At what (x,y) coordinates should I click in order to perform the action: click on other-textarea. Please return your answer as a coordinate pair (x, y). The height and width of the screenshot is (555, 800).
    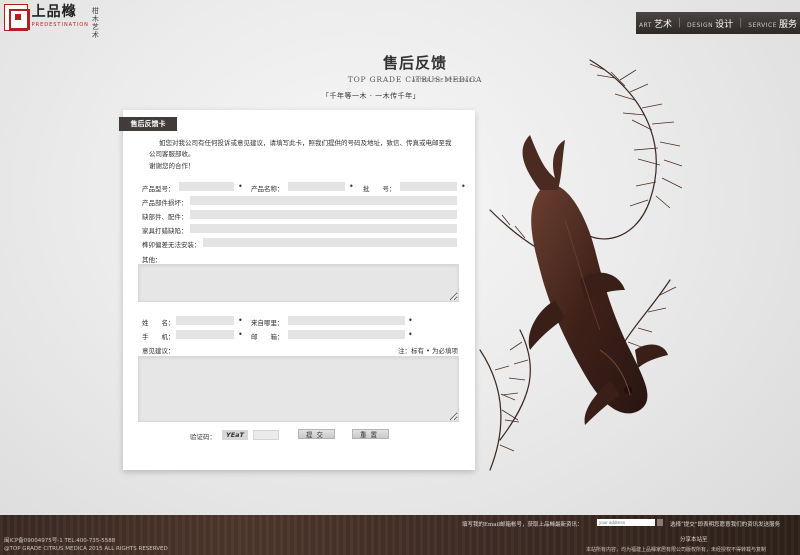
    Looking at the image, I should click on (298, 283).